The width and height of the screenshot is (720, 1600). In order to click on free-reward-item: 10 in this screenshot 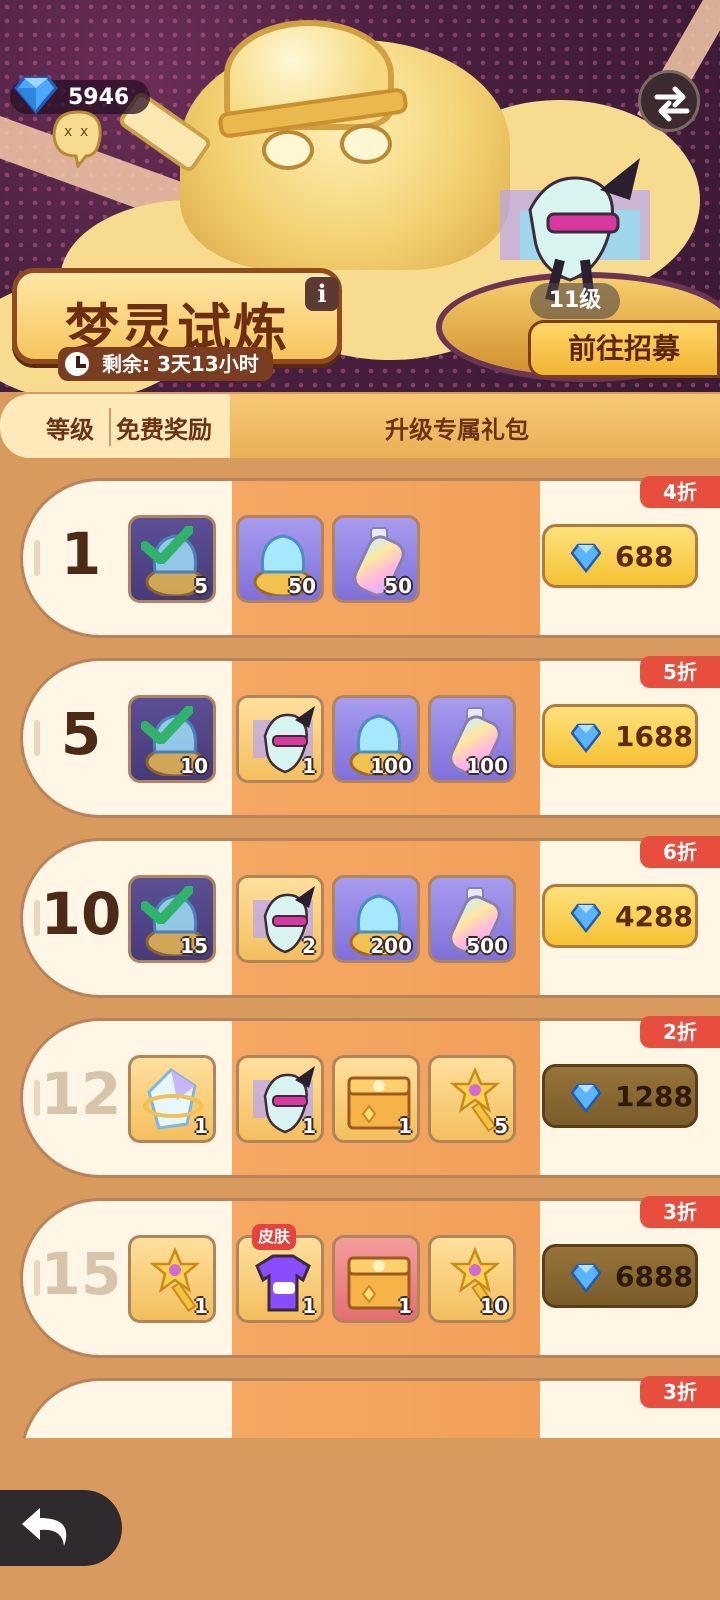, I will do `click(172, 739)`.